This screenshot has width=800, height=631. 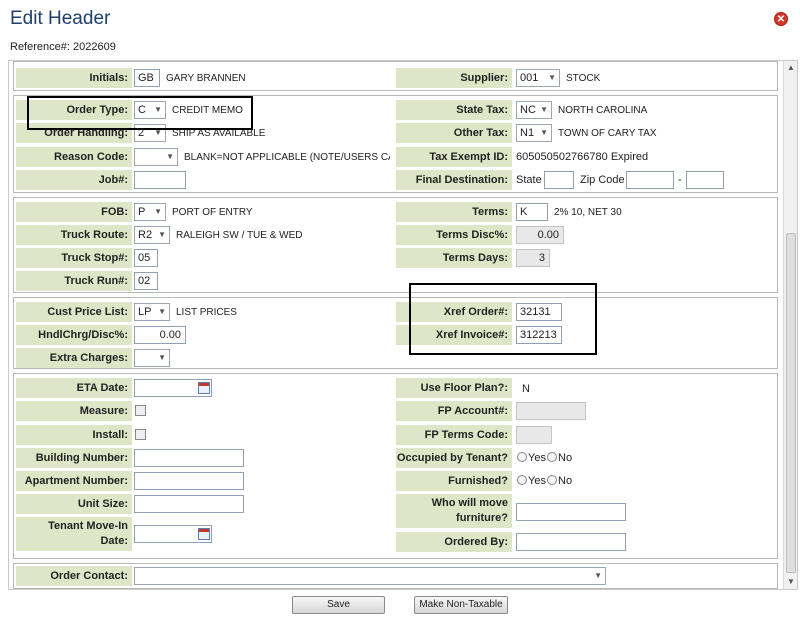 I want to click on job-label: Job#:, so click(x=74, y=180).